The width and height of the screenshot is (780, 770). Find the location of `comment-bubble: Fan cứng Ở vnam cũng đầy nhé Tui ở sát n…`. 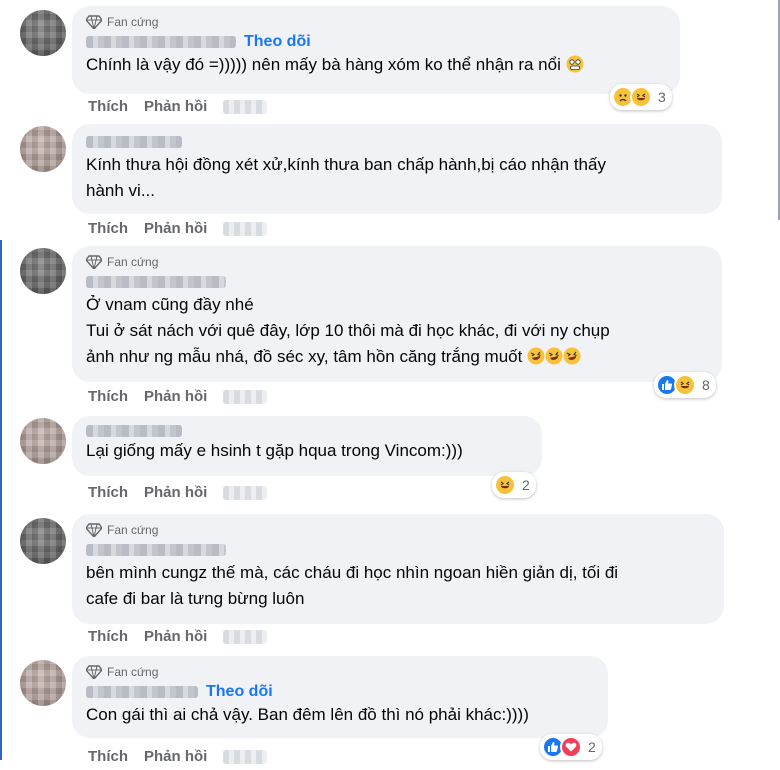

comment-bubble: Fan cứng Ở vnam cũng đầy nhé Tui ở sát n… is located at coordinates (397, 314).